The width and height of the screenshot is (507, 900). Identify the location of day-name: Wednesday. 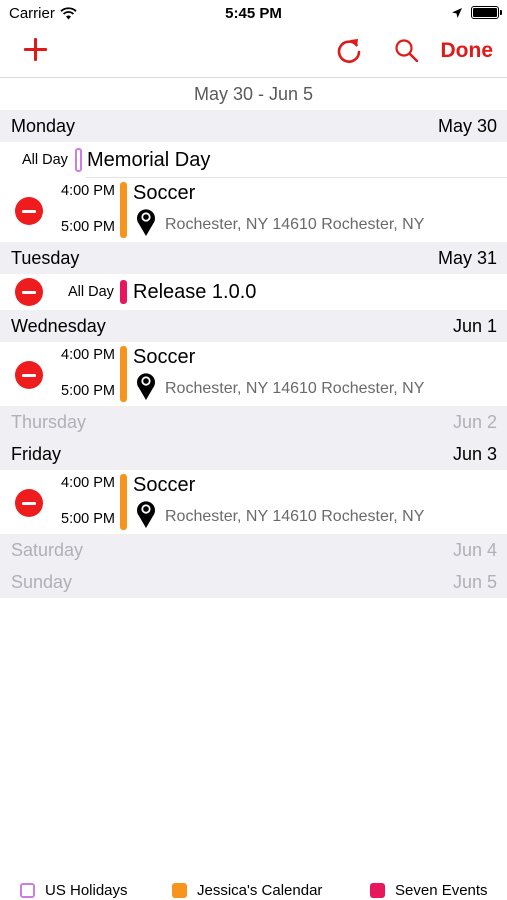
(58, 325).